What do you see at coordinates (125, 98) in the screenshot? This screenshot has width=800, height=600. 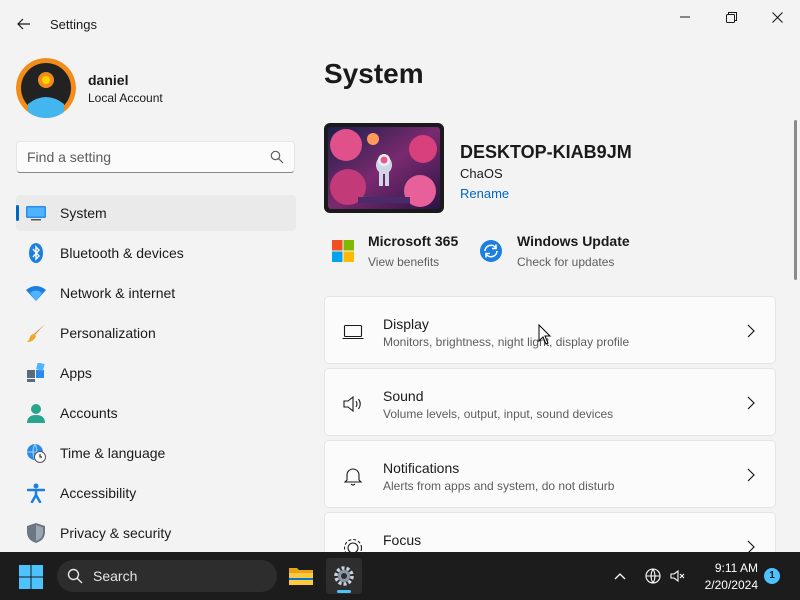 I see `account-type: Local Account` at bounding box center [125, 98].